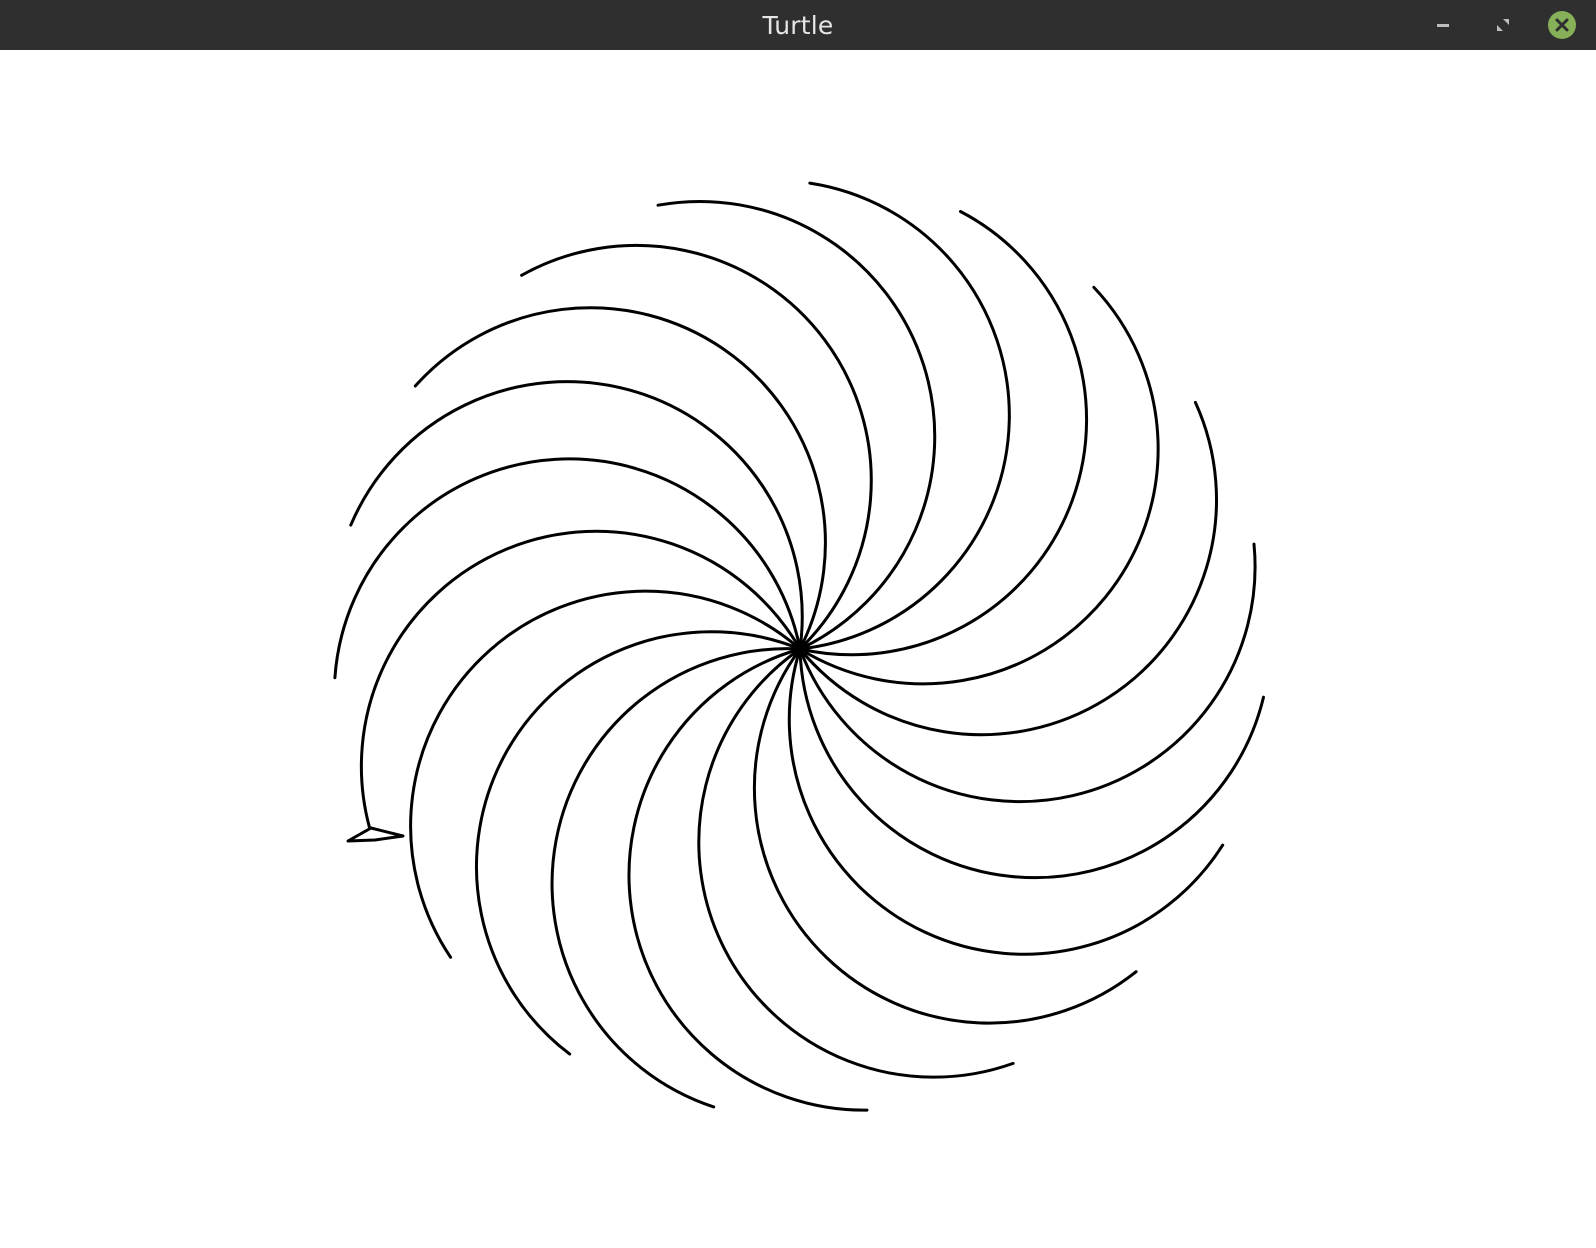  I want to click on minimize-icon, so click(1443, 25).